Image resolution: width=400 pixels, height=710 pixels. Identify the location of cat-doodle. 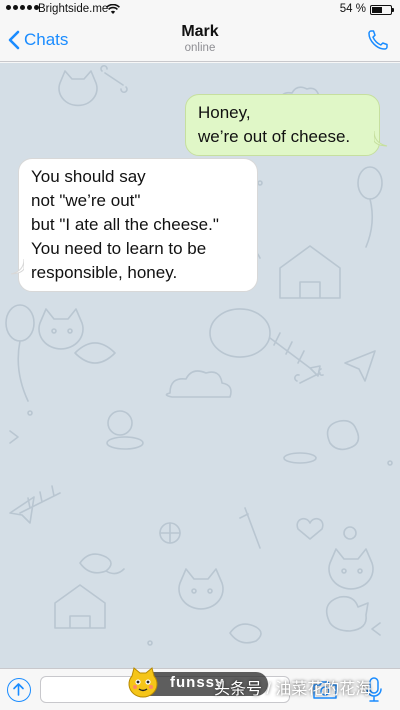
(61, 329).